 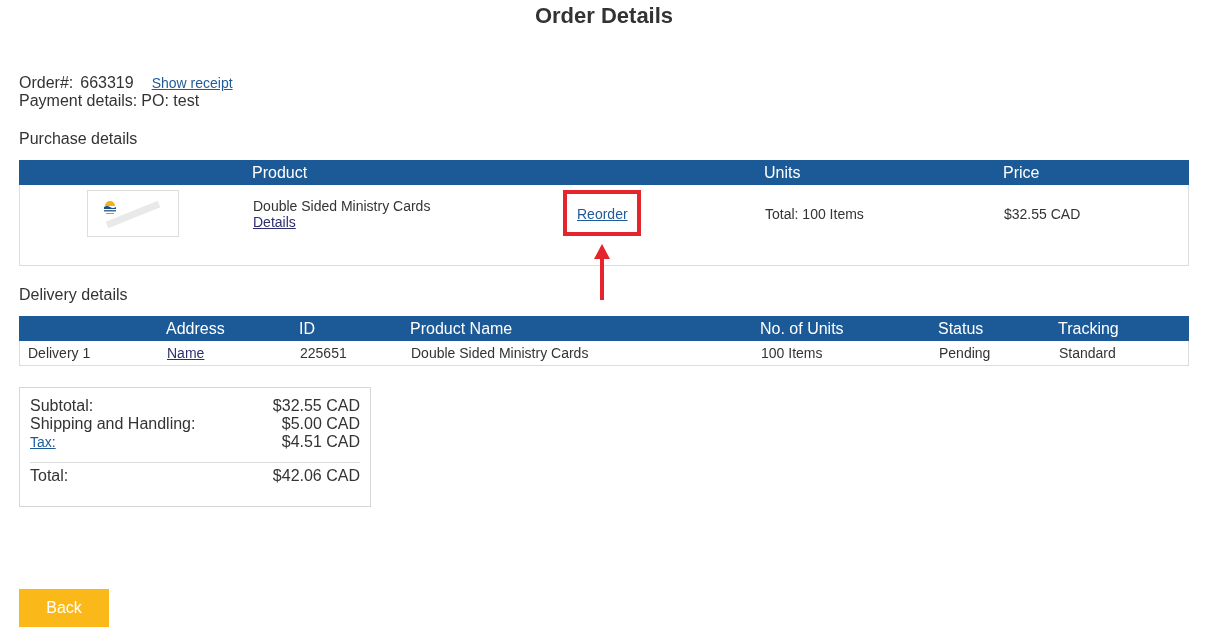 What do you see at coordinates (320, 424) in the screenshot?
I see `summary-value: $5.00 CAD` at bounding box center [320, 424].